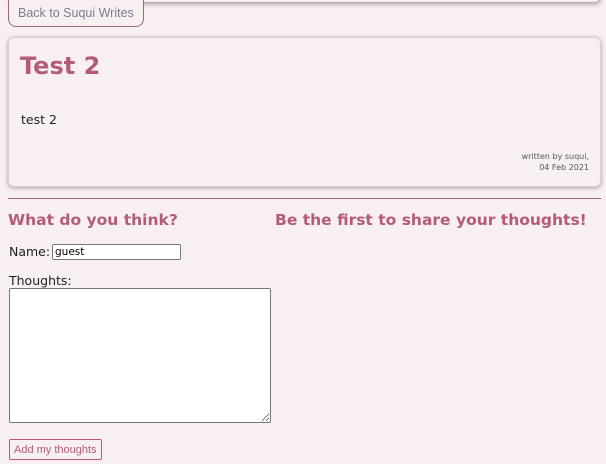 The image size is (606, 464). What do you see at coordinates (30, 251) in the screenshot?
I see `name-label: Name:` at bounding box center [30, 251].